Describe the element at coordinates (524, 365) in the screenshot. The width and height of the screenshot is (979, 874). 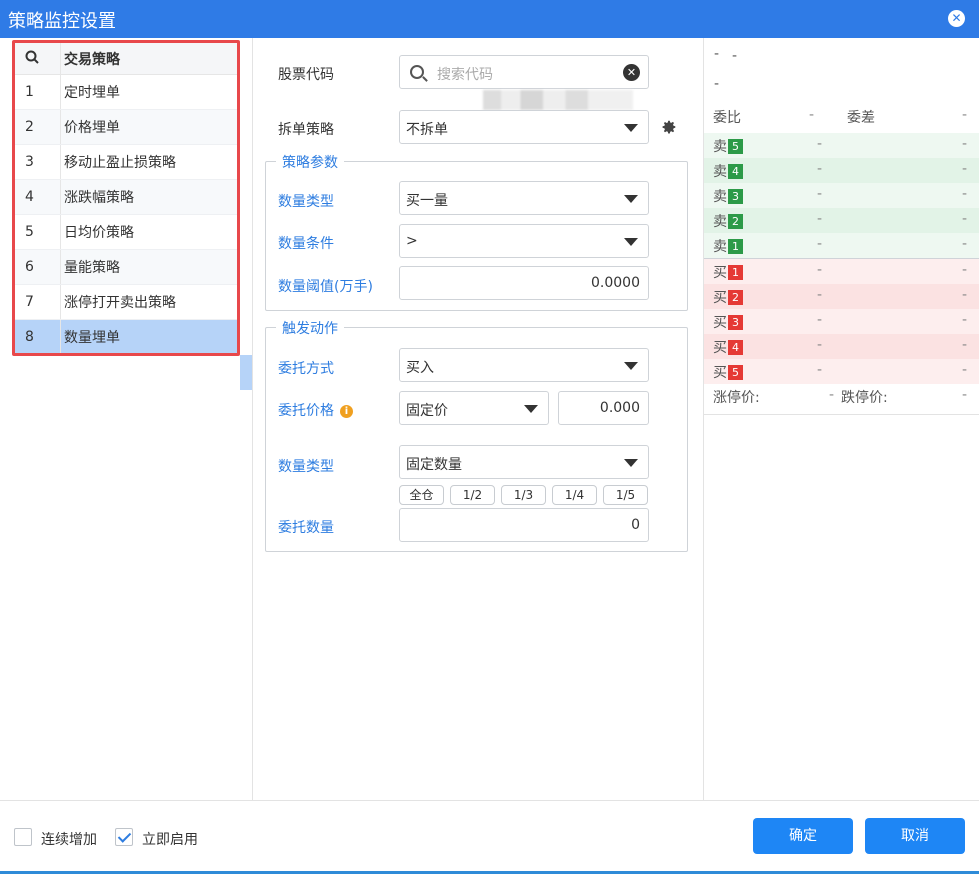
I see `order-method-select: 买入` at that location.